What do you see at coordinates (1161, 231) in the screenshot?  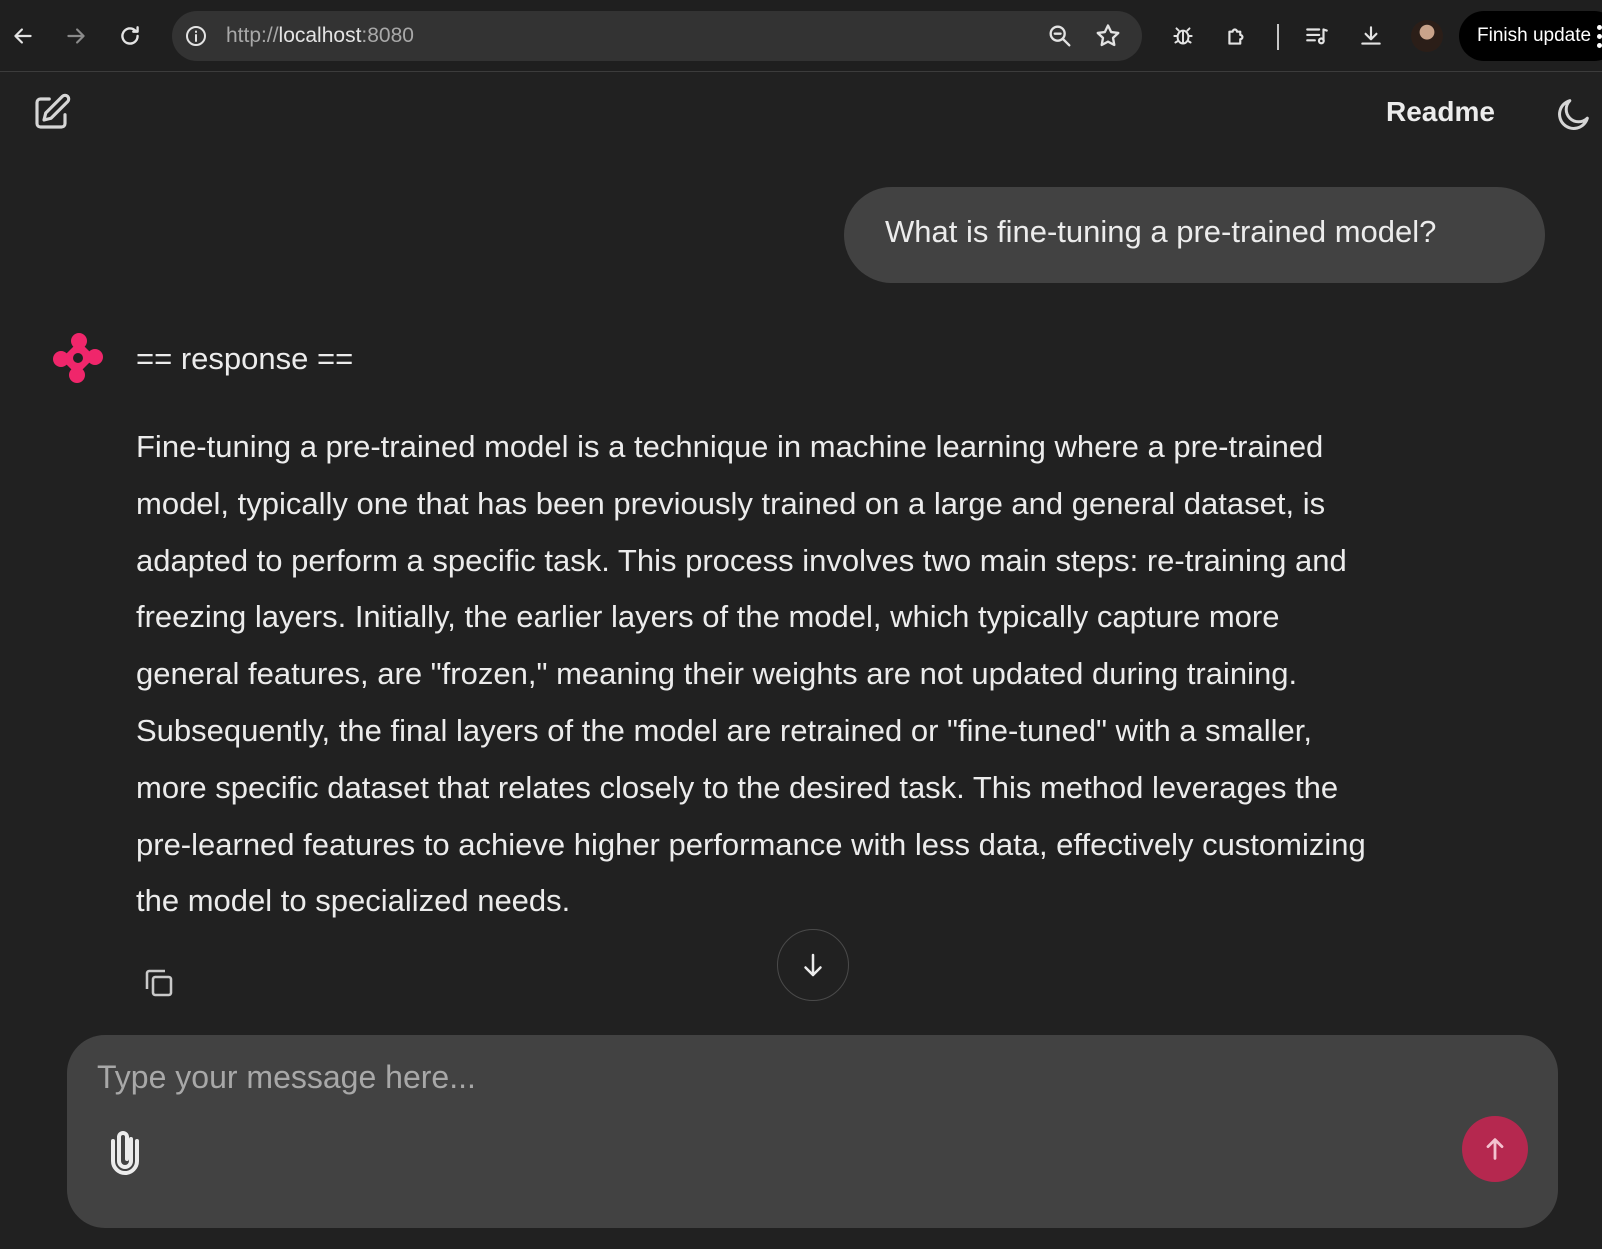 I see `user-message-text: What is fine-tuning a pre-trained model?` at bounding box center [1161, 231].